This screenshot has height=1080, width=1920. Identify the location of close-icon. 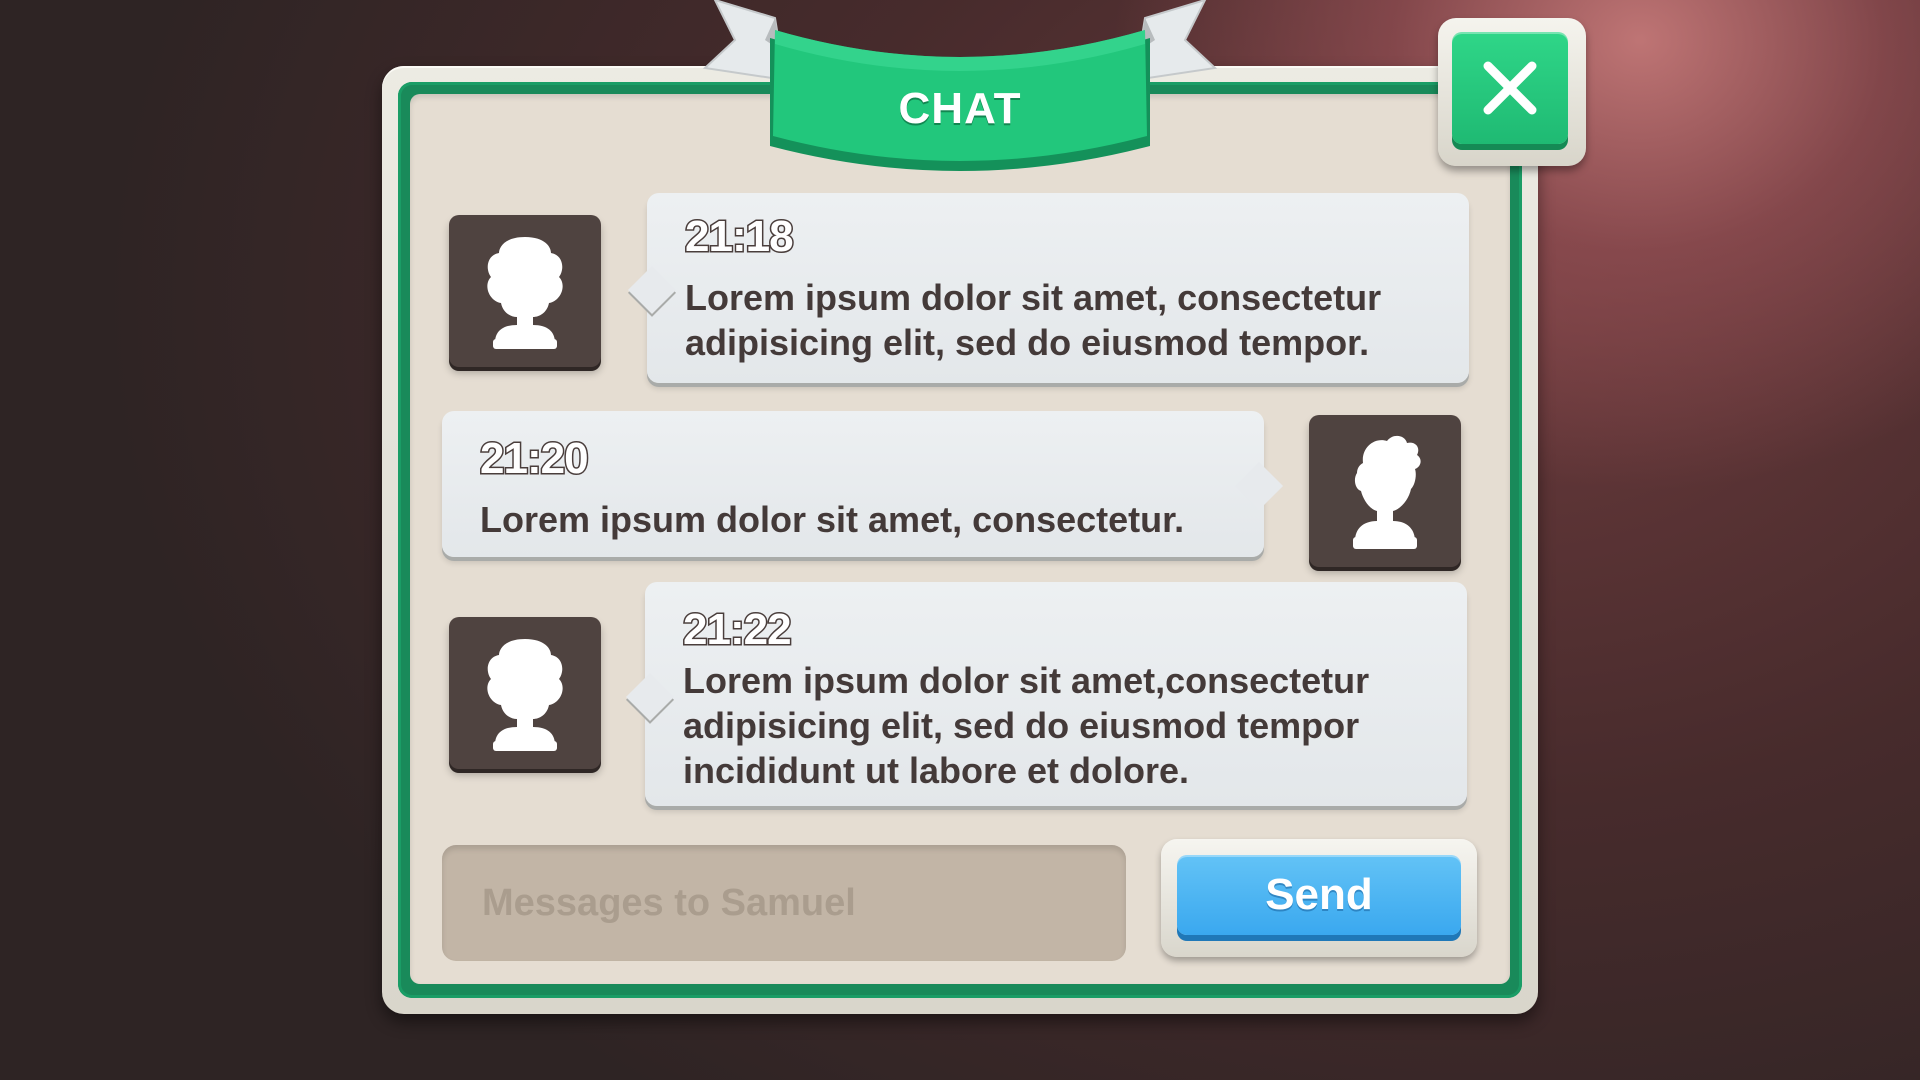
(1510, 88).